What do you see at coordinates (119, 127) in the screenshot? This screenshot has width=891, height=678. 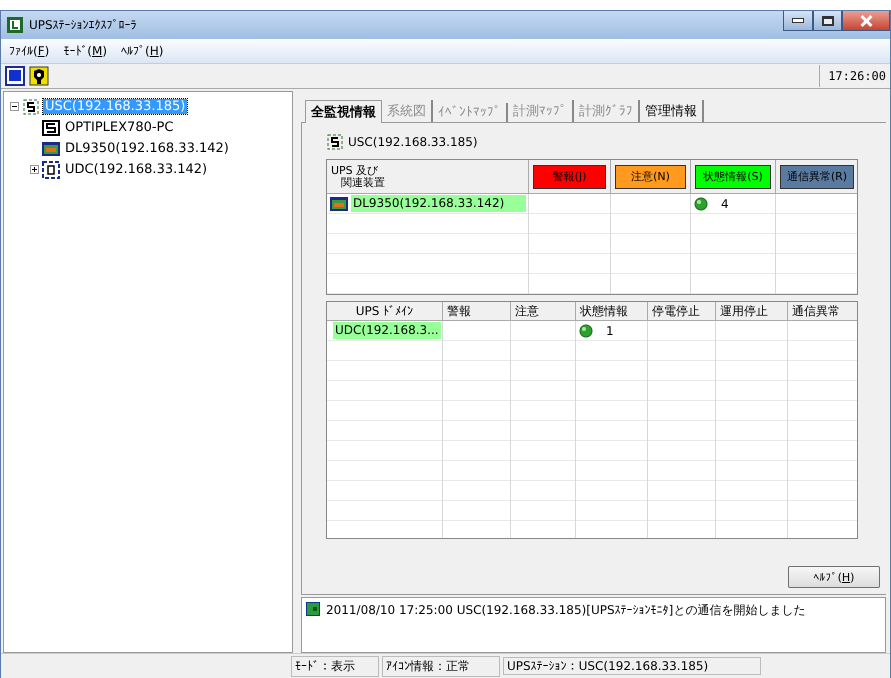 I see `tree-item: OPTIPLEX780-PC` at bounding box center [119, 127].